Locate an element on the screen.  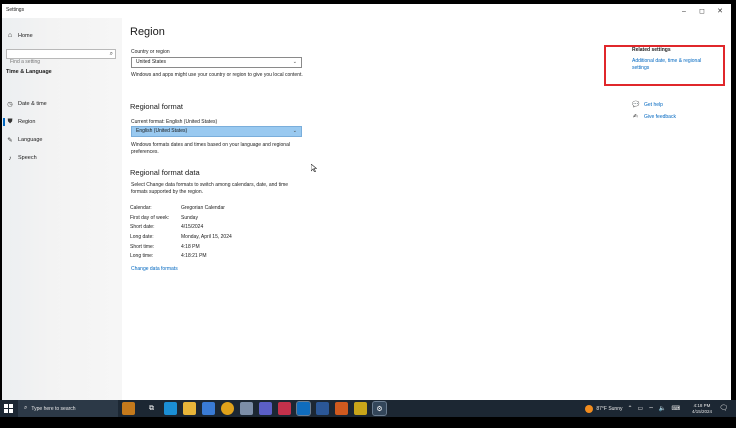
home-icon: ⌂ is located at coordinates (10, 35).